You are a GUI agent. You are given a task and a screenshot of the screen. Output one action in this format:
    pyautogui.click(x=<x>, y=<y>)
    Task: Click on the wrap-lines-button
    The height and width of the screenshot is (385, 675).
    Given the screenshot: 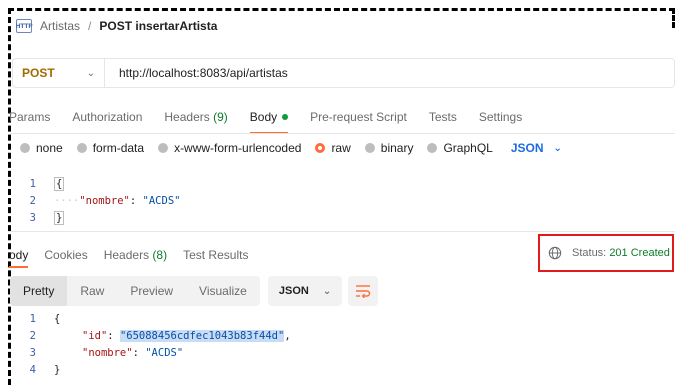 What is the action you would take?
    pyautogui.click(x=363, y=291)
    